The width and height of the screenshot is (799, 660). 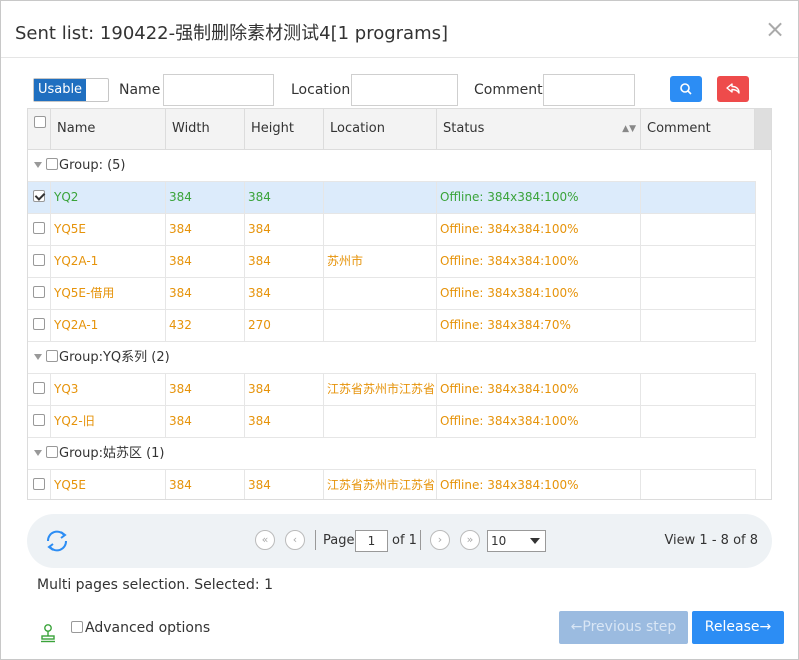 I want to click on pager-separator-left, so click(x=315, y=540).